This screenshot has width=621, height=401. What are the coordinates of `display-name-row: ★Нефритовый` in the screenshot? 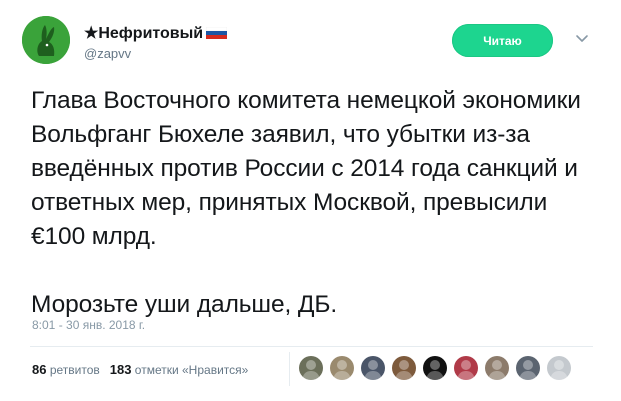 It's located at (156, 33).